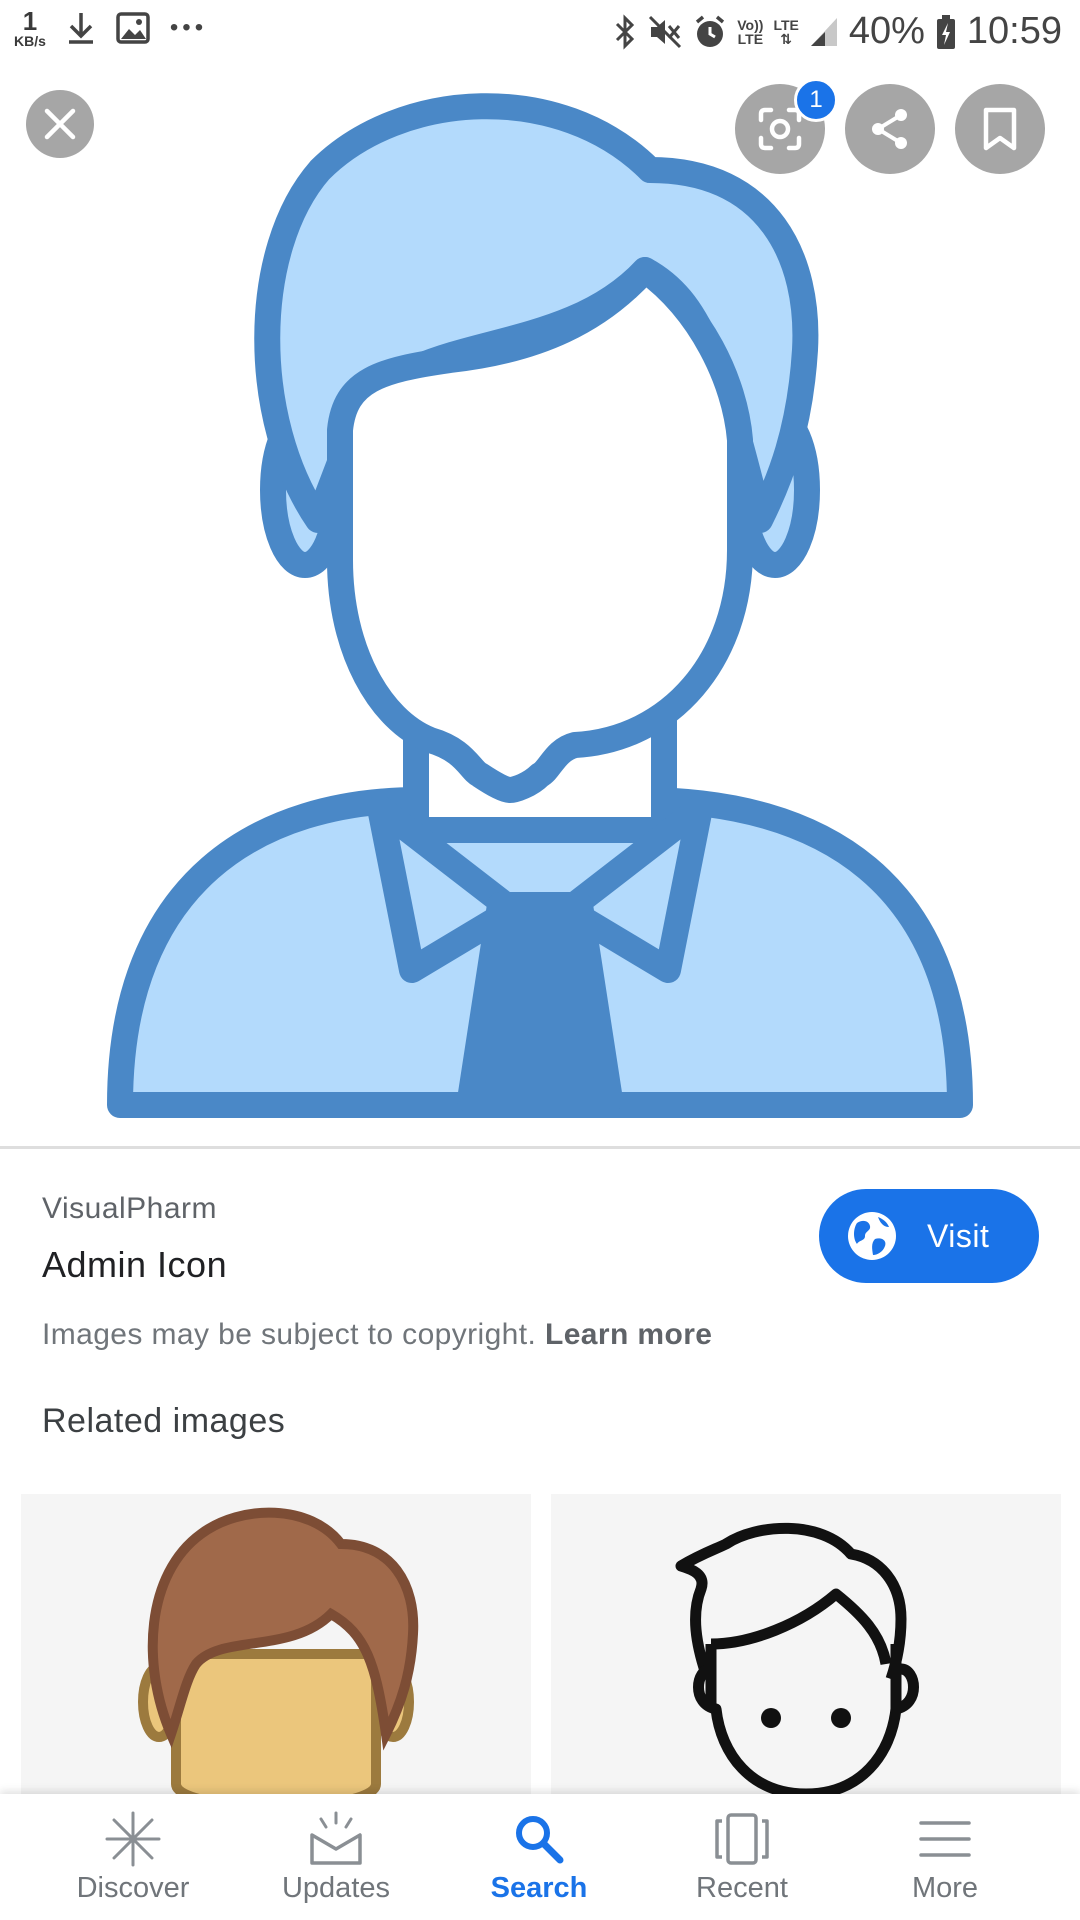 The image size is (1080, 1920). What do you see at coordinates (945, 1888) in the screenshot?
I see `nav-more-label: More` at bounding box center [945, 1888].